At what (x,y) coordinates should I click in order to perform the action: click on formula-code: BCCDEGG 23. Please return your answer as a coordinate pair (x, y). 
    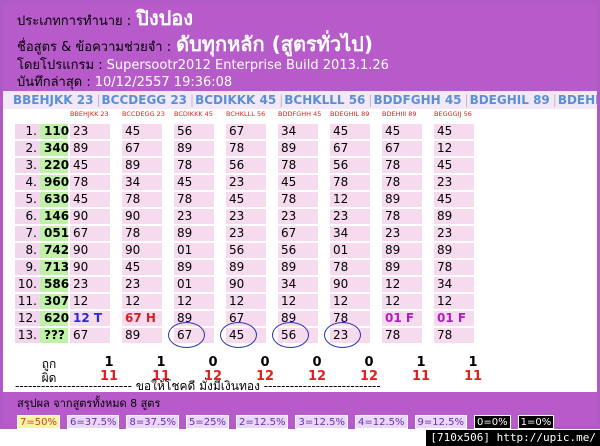
    Looking at the image, I should click on (144, 100).